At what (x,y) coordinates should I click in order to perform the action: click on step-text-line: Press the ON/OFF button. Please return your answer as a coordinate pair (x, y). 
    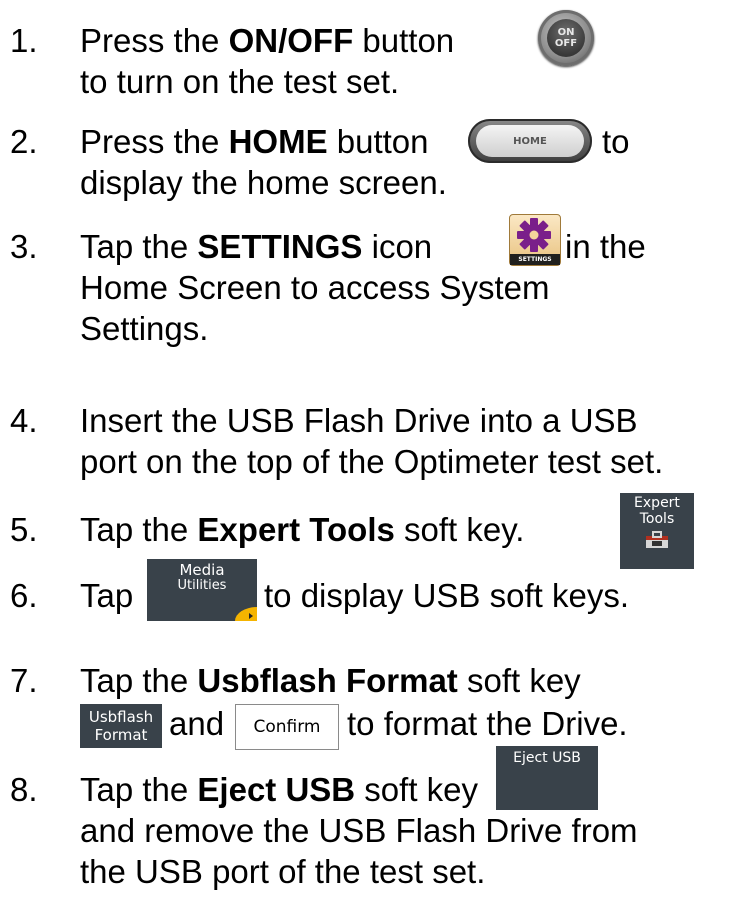
    Looking at the image, I should click on (267, 40).